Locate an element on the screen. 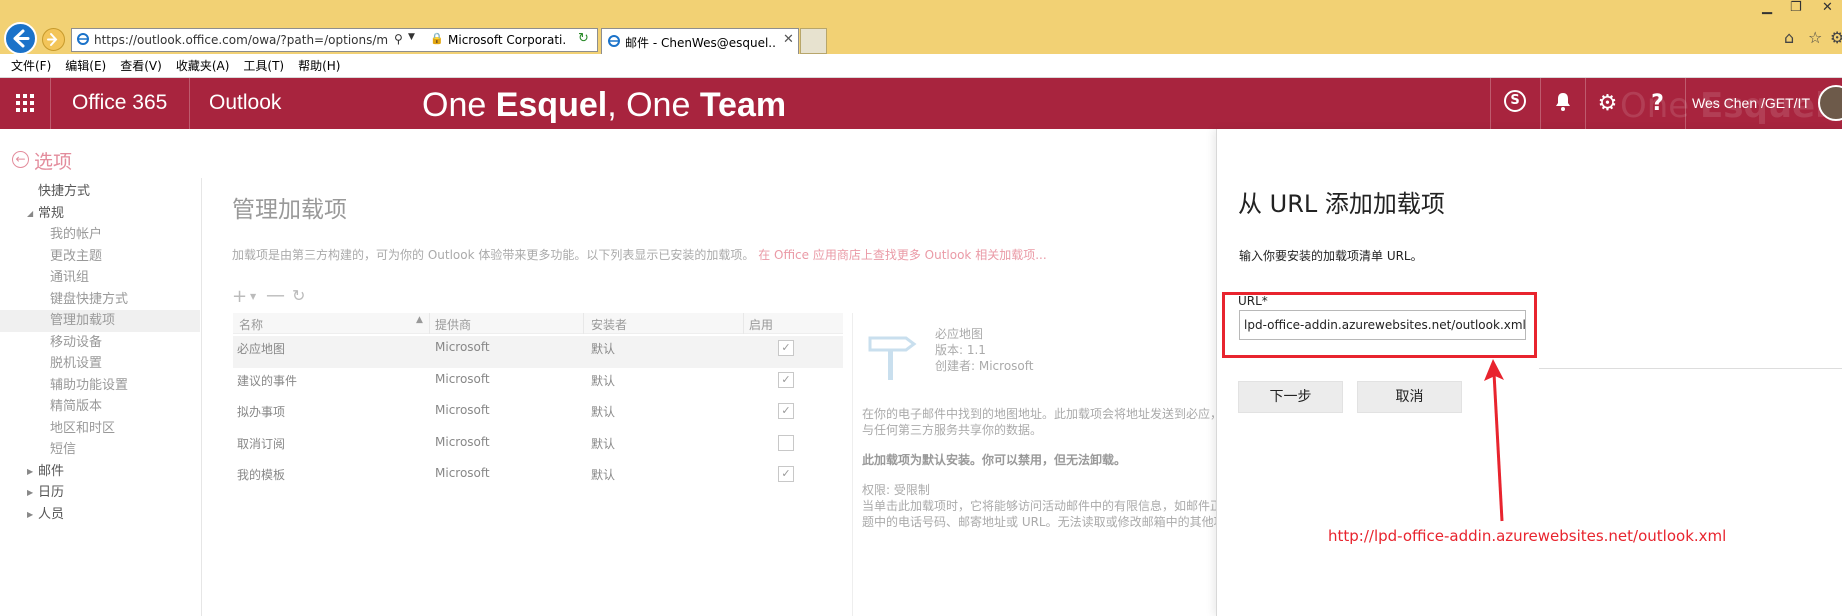 The width and height of the screenshot is (1842, 616). menu-item: 收藏夹(A) is located at coordinates (203, 66).